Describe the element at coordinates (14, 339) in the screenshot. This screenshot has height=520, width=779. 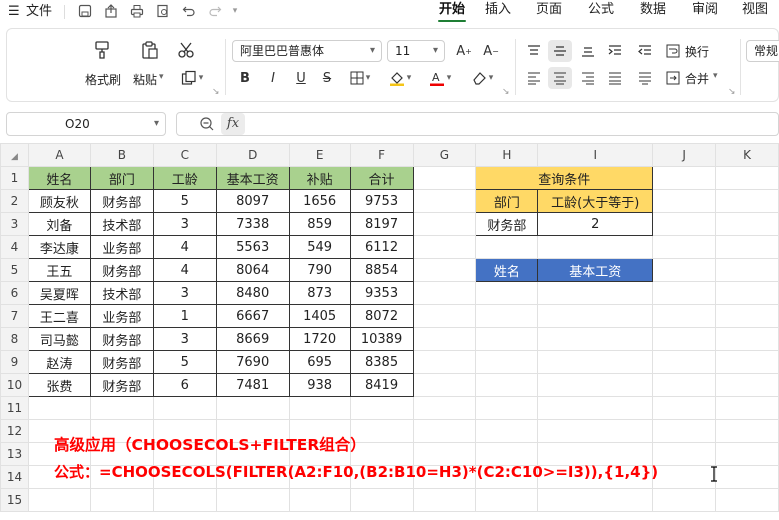
I see `row-header: 8` at that location.